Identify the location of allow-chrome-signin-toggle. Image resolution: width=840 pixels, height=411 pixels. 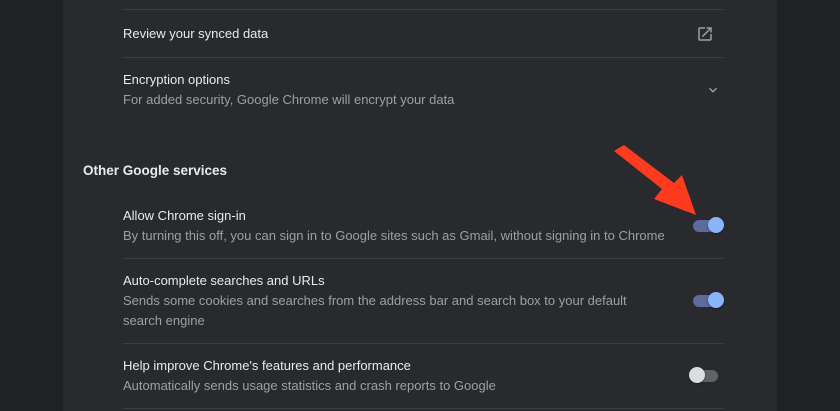
(709, 225).